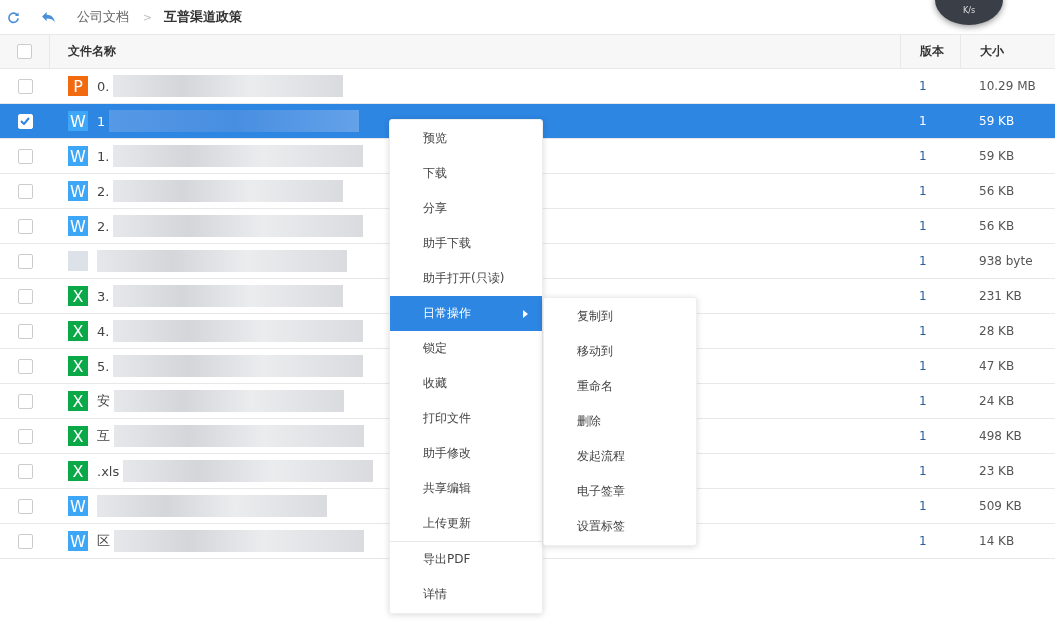 This screenshot has height=632, width=1055. I want to click on menu-item: 电子签章, so click(620, 491).